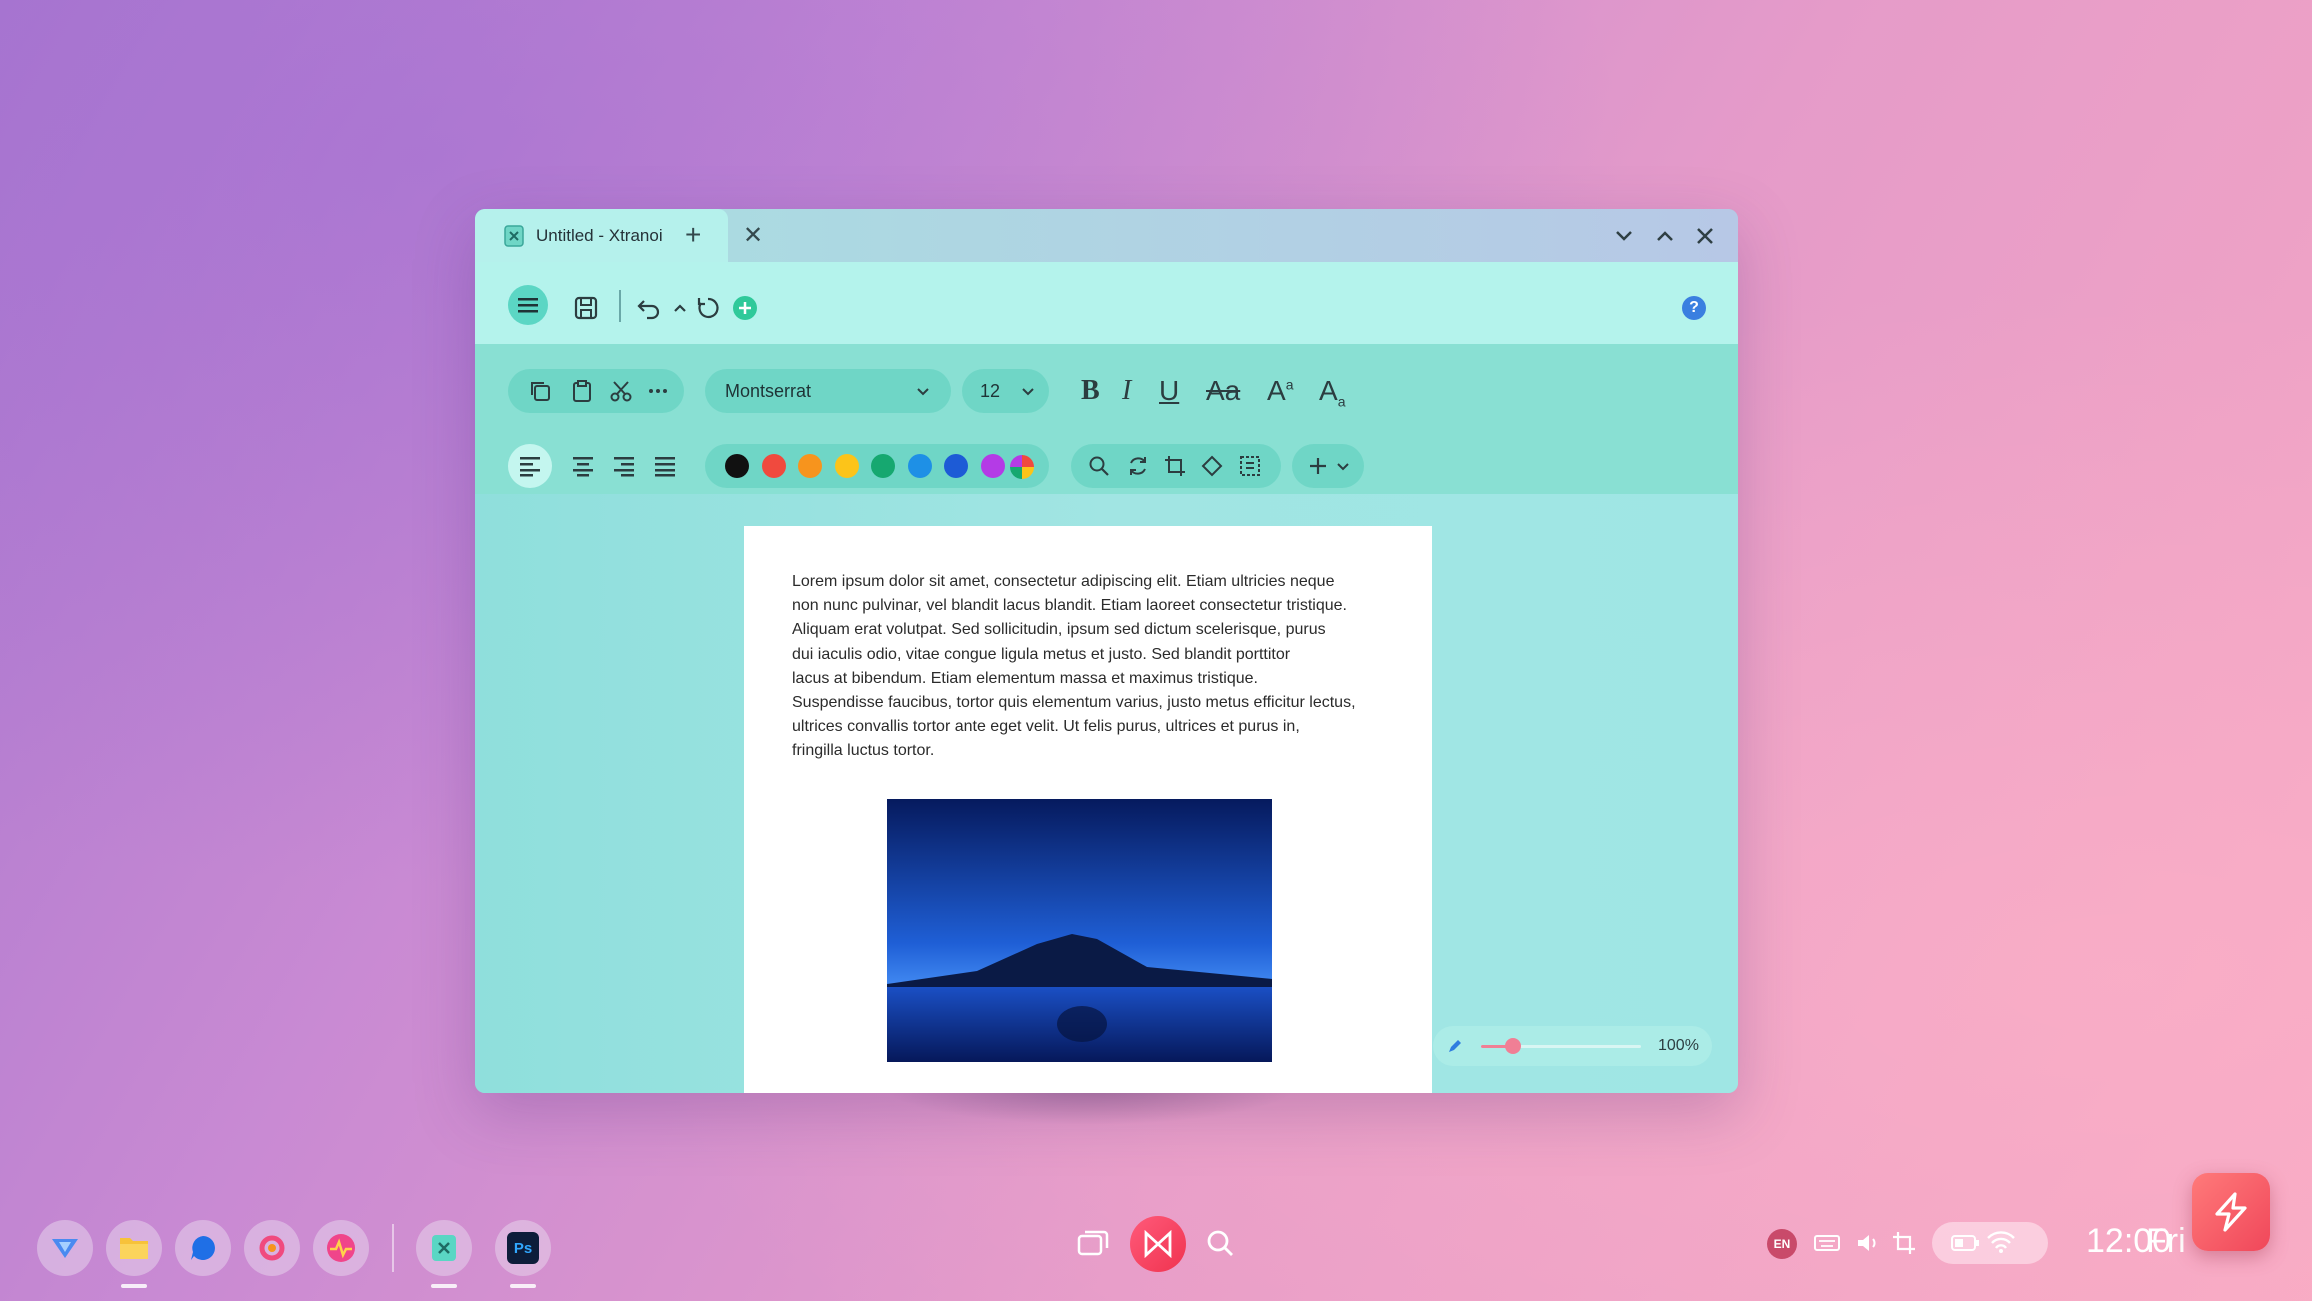  Describe the element at coordinates (1678, 1045) in the screenshot. I see `zoom-value: 100%` at that location.